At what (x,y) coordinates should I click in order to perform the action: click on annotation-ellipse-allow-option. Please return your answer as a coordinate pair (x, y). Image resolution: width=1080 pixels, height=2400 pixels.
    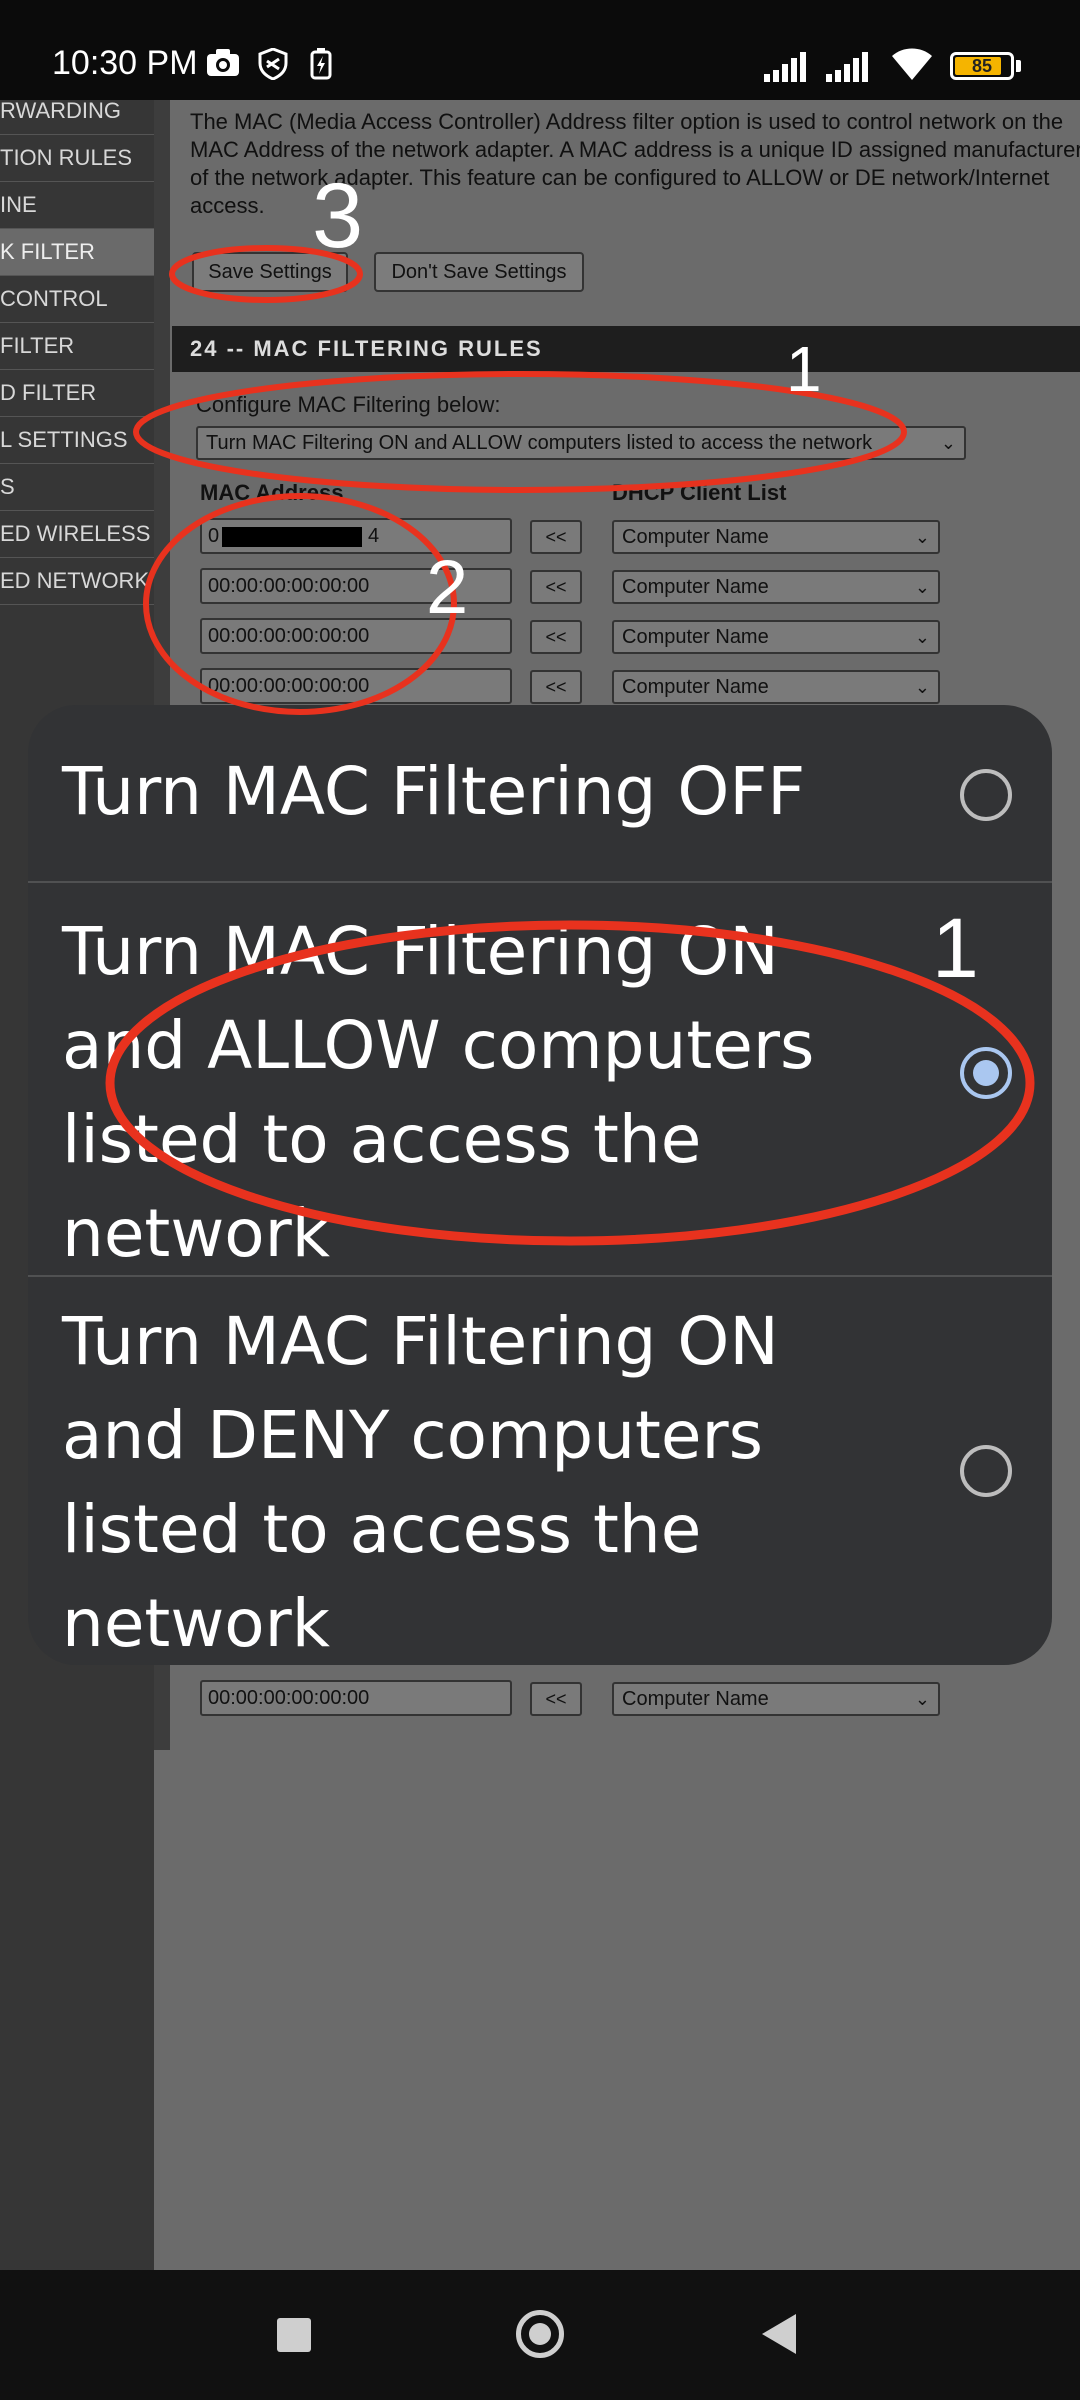
    Looking at the image, I should click on (570, 1083).